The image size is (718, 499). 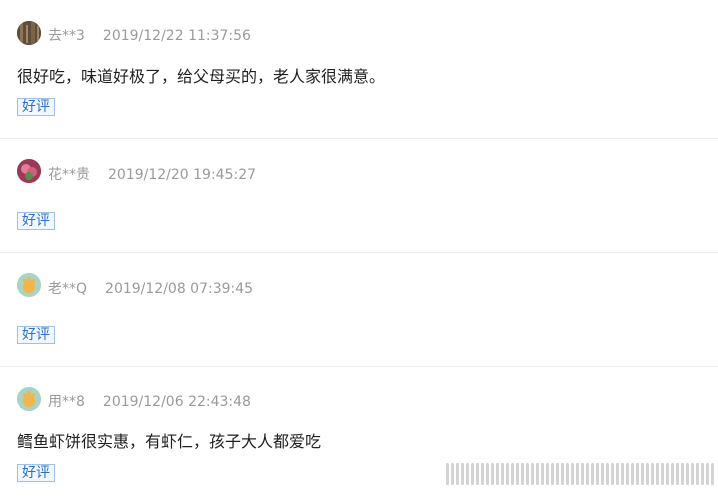 I want to click on review-meta: 去**3 2019/12/22 11:37:56, so click(x=149, y=35).